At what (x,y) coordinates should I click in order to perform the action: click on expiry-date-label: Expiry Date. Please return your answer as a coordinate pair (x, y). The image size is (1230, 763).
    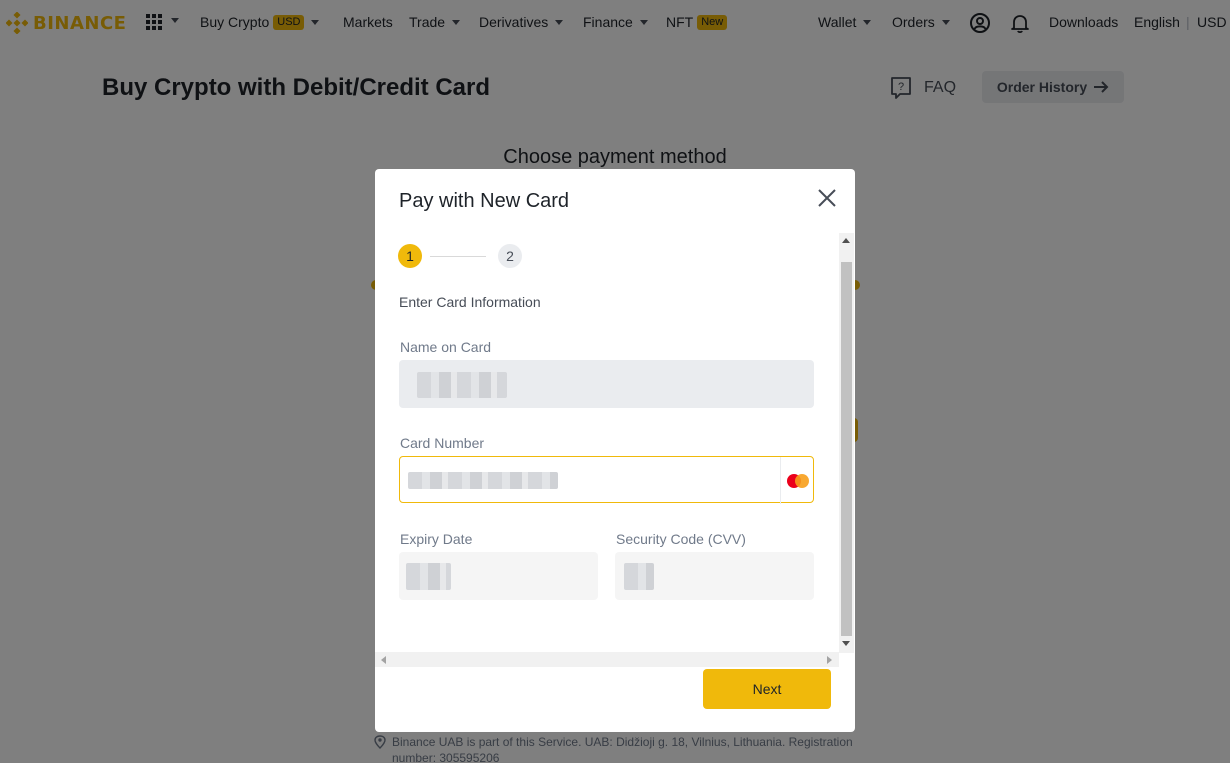
    Looking at the image, I should click on (436, 539).